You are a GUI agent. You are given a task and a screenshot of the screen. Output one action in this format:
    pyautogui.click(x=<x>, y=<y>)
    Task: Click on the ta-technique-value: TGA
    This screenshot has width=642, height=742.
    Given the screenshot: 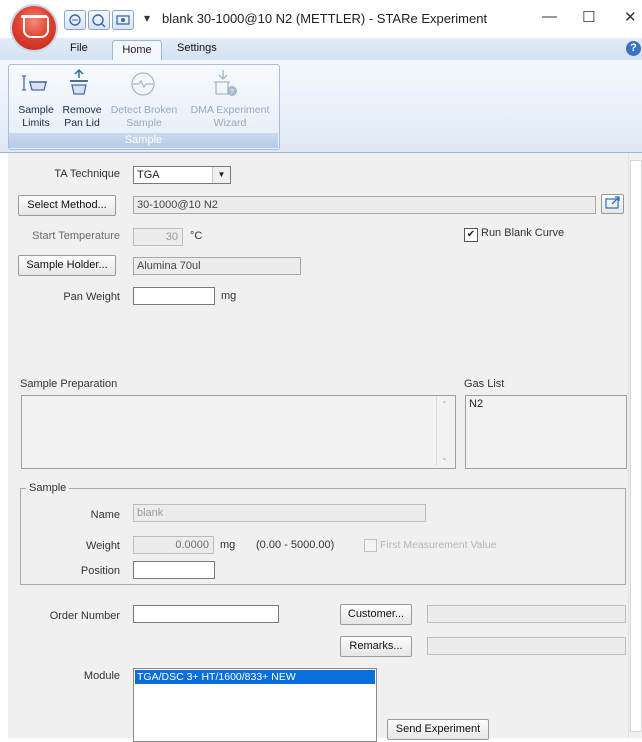 What is the action you would take?
    pyautogui.click(x=148, y=175)
    